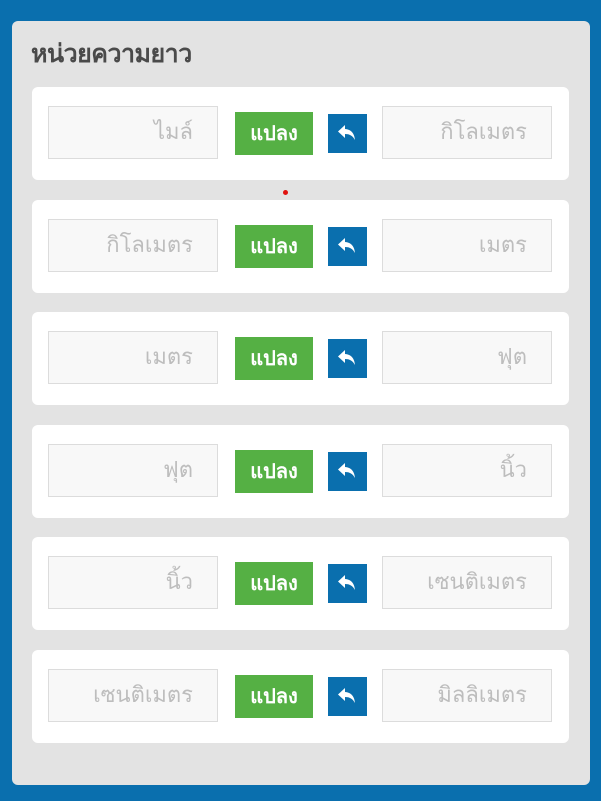 This screenshot has height=801, width=601. Describe the element at coordinates (467, 695) in the screenshot. I see `unit-to-field: มิลลิเมตร` at that location.